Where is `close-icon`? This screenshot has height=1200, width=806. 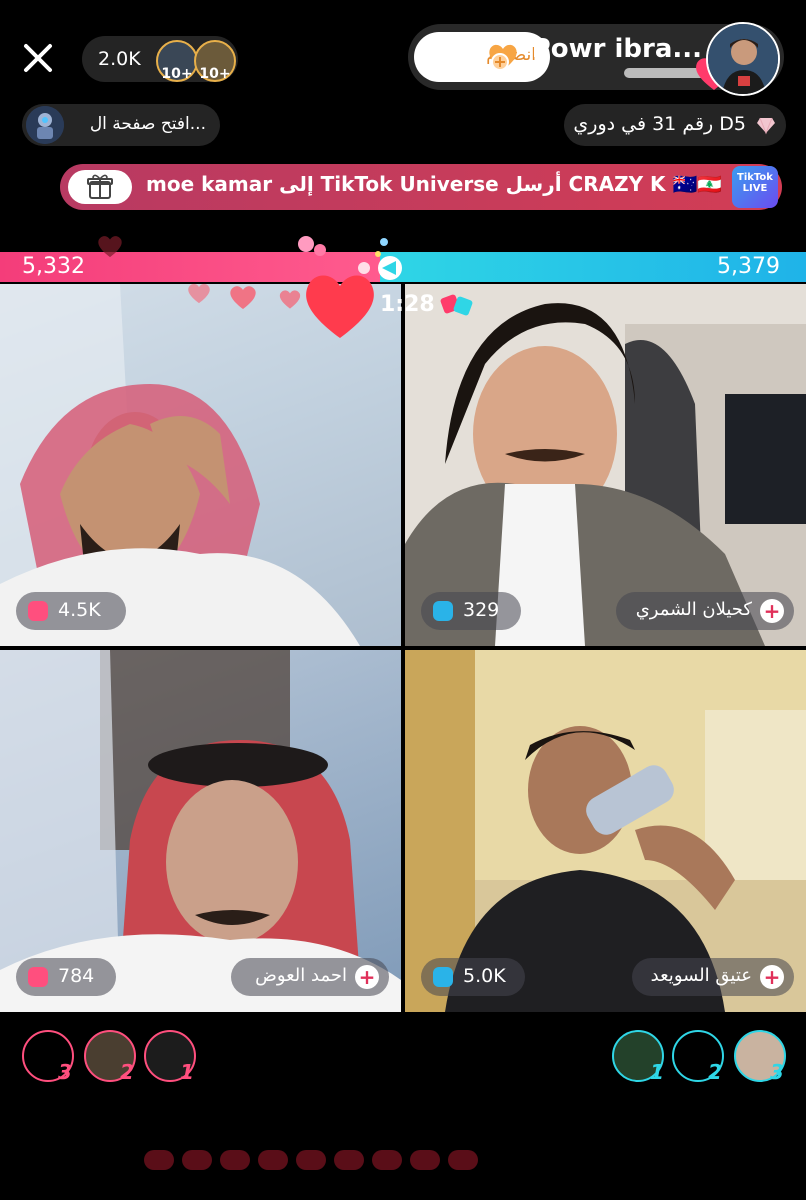
close-icon is located at coordinates (38, 58).